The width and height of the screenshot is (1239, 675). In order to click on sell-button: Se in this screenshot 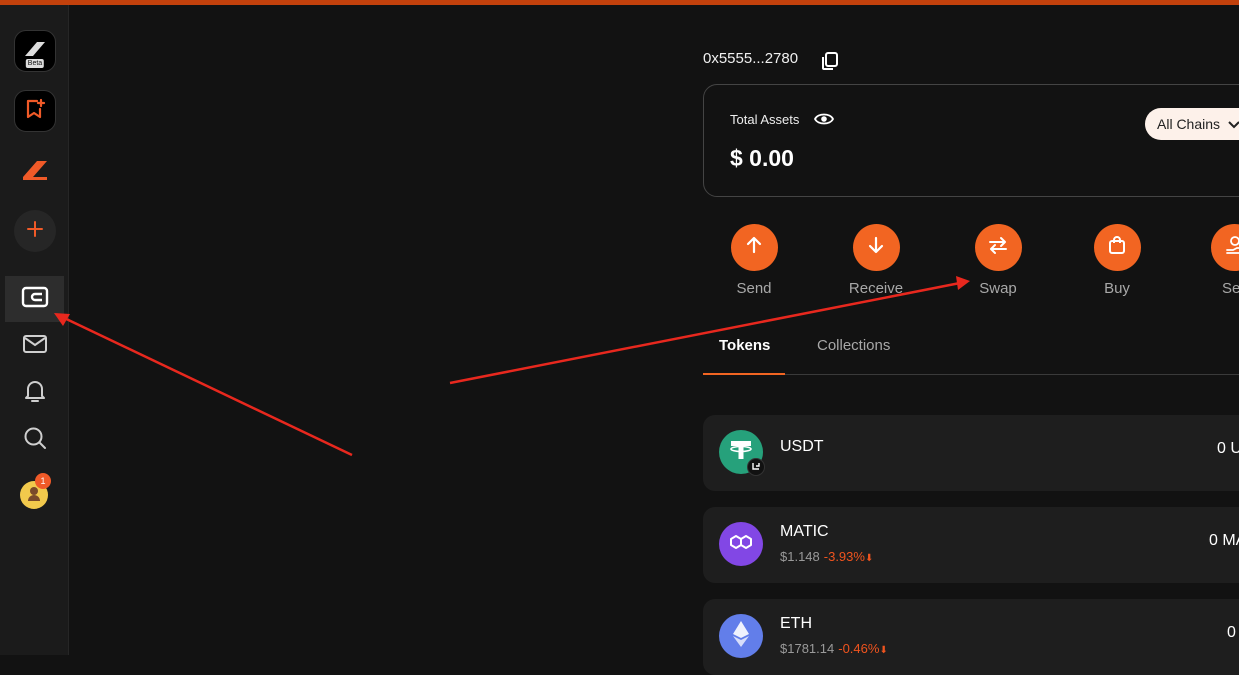, I will do `click(1216, 260)`.